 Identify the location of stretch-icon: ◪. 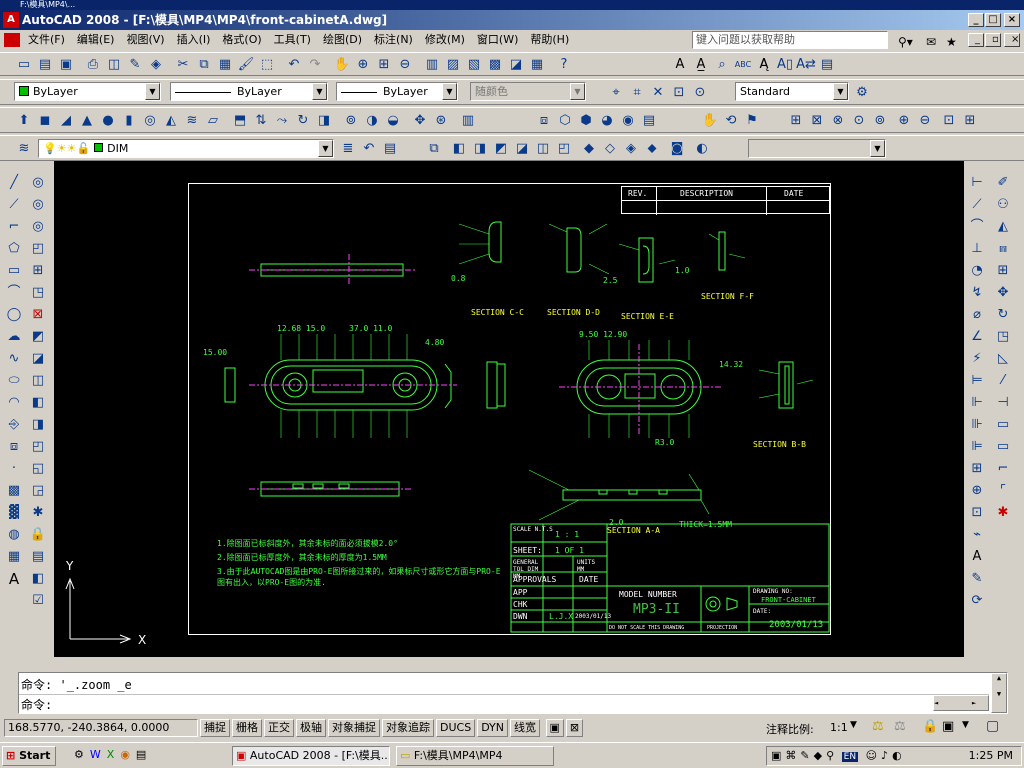
(38, 359).